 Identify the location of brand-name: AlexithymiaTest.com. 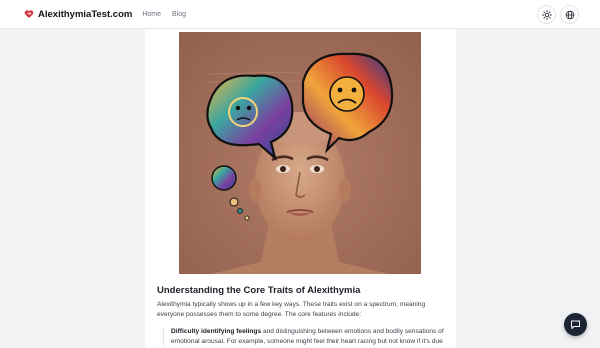
(85, 14).